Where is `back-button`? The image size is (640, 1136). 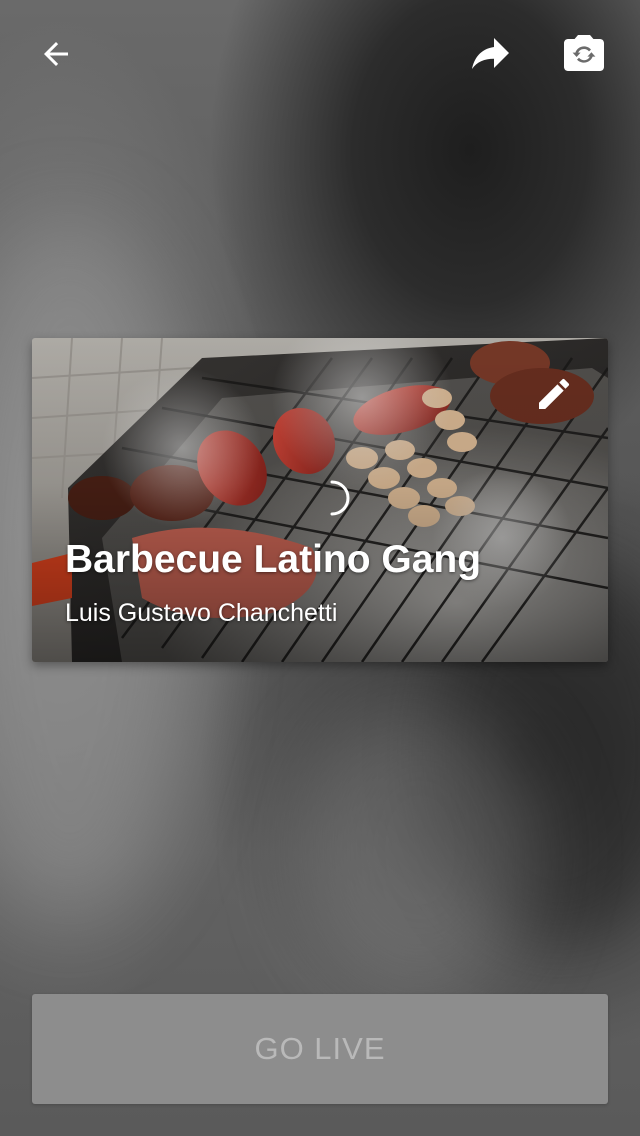
back-button is located at coordinates (56, 56).